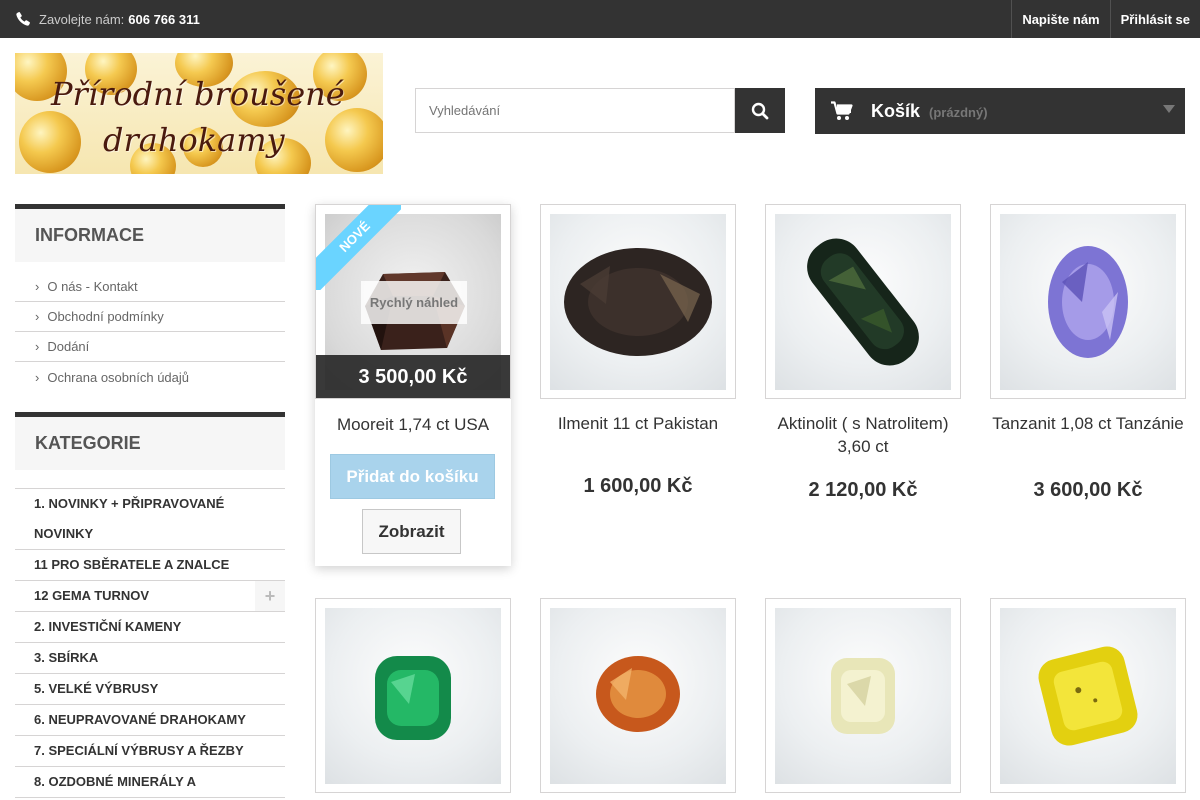 The height and width of the screenshot is (800, 1200). What do you see at coordinates (413, 376) in the screenshot?
I see `product-price-overlay: 3 500,00 Kč` at bounding box center [413, 376].